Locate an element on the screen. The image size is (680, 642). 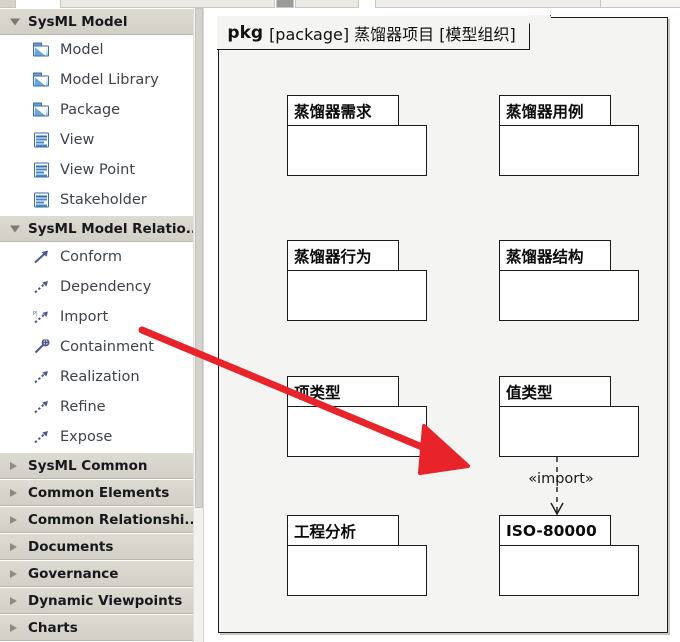
palette-group-label: Documents is located at coordinates (71, 547).